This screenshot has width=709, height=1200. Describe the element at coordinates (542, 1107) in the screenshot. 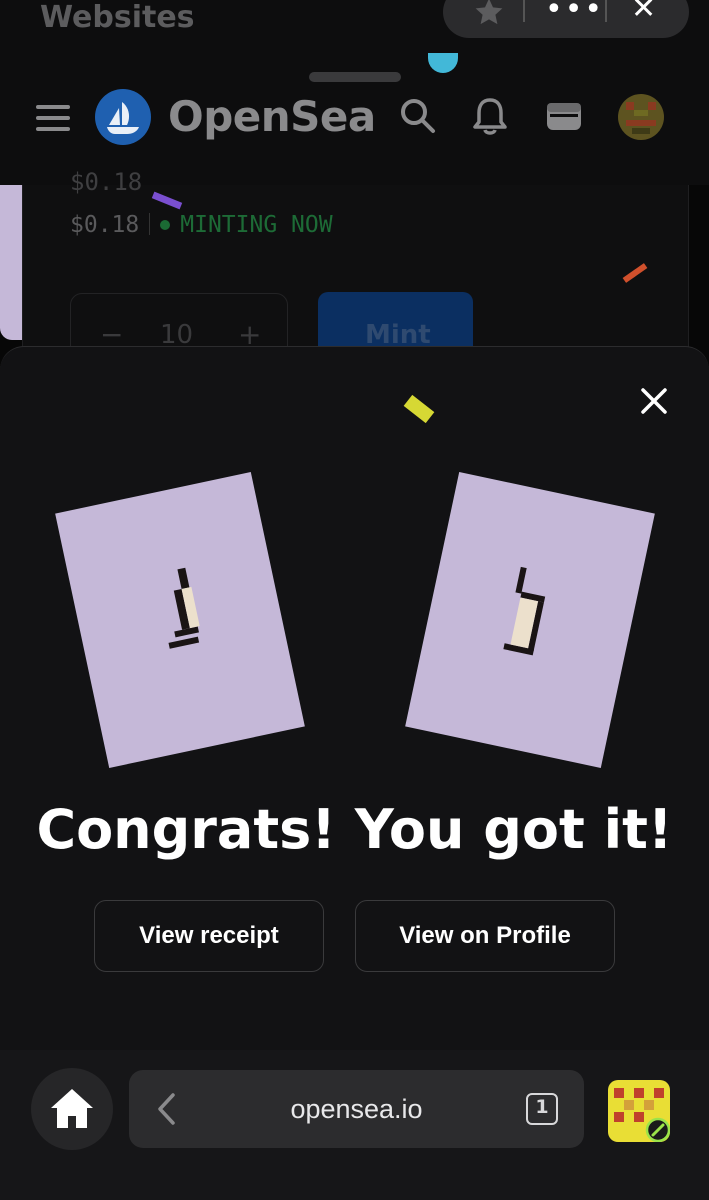

I see `tab-count: 1` at that location.